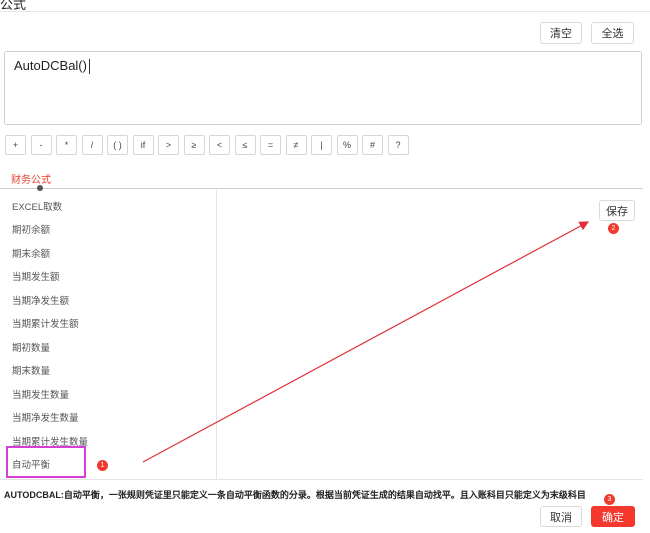 The height and width of the screenshot is (533, 650). I want to click on operator-toolbar: + - * / ( ) if > ≥ < ≤ = ≠ | % # ?, so click(209, 145).